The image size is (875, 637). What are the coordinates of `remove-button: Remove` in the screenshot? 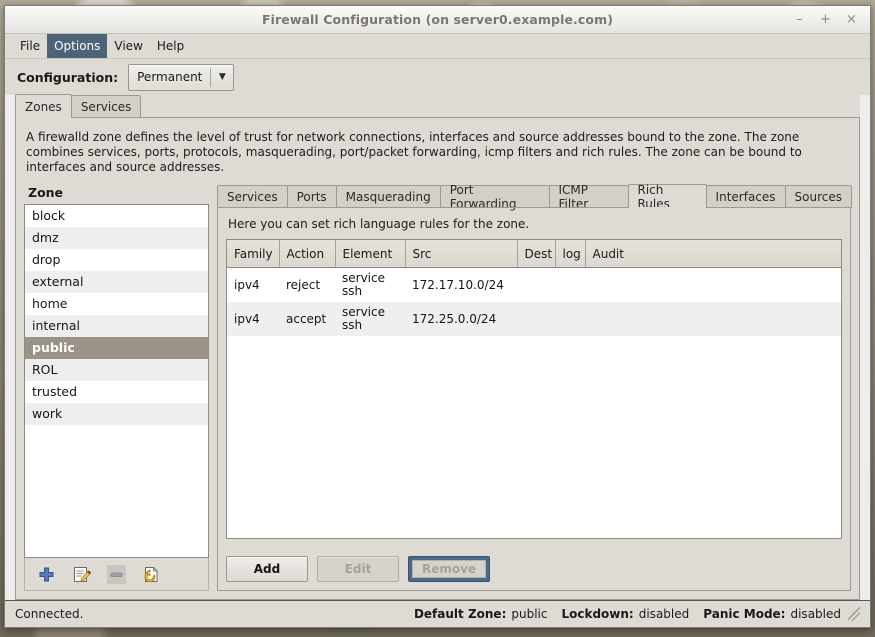 It's located at (449, 569).